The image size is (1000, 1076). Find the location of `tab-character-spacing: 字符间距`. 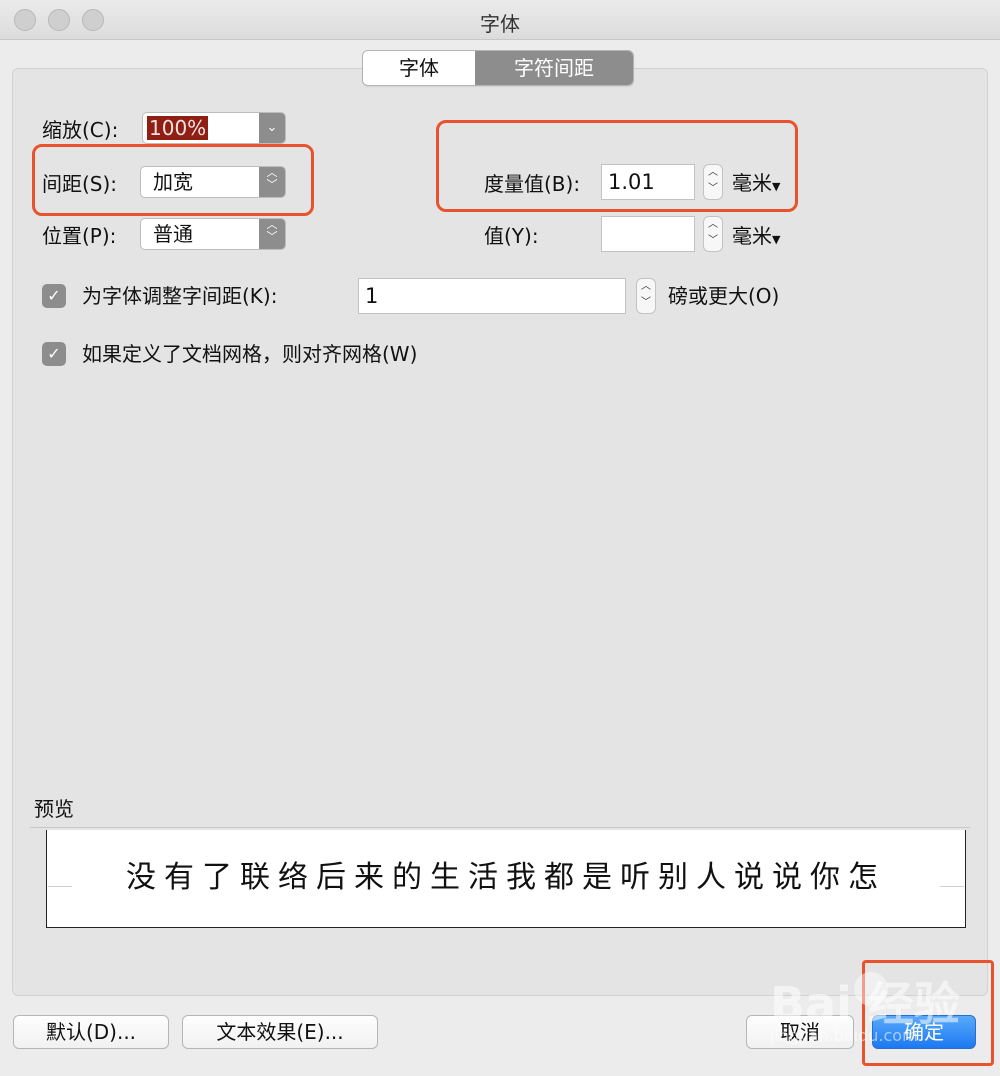

tab-character-spacing: 字符间距 is located at coordinates (554, 68).